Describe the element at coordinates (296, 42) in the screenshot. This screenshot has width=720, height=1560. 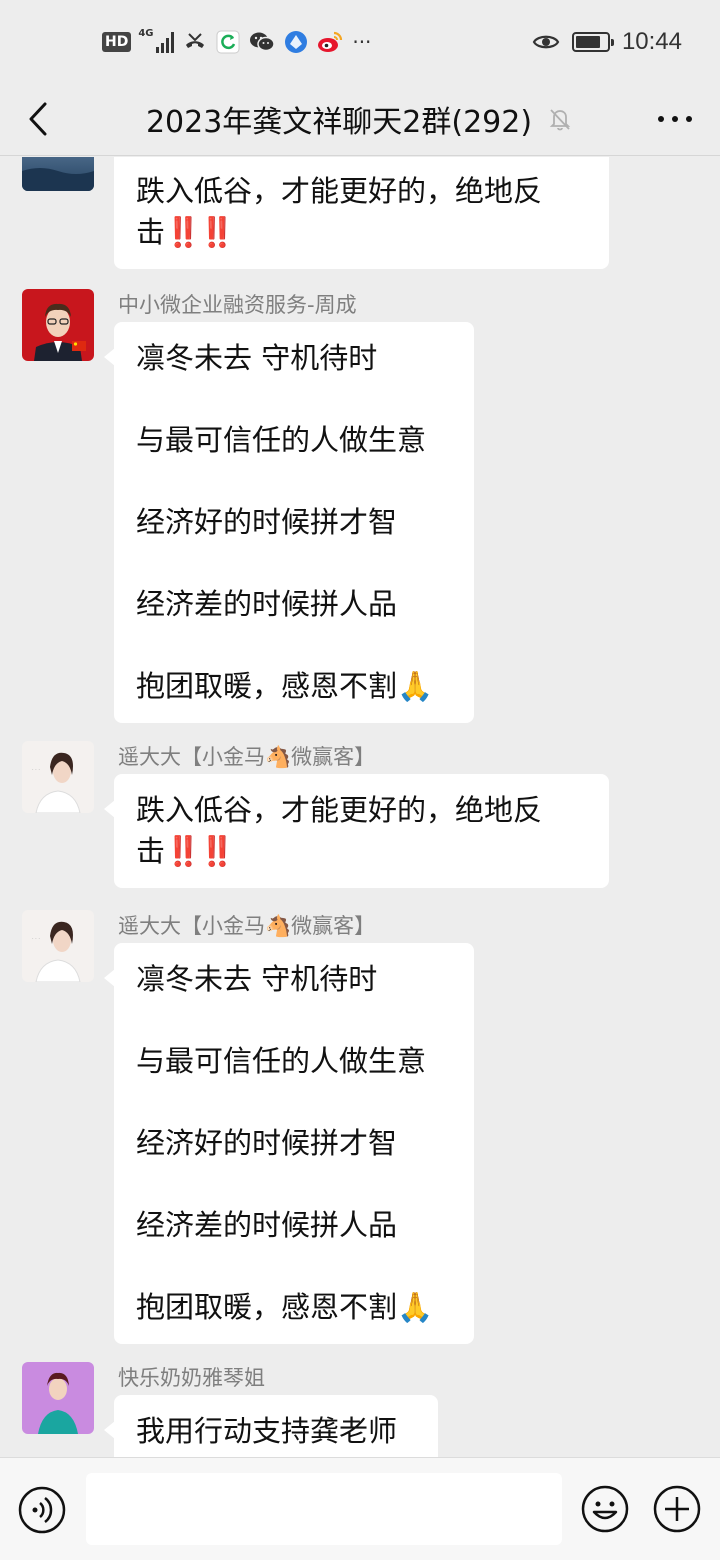
I see `browser-icon` at that location.